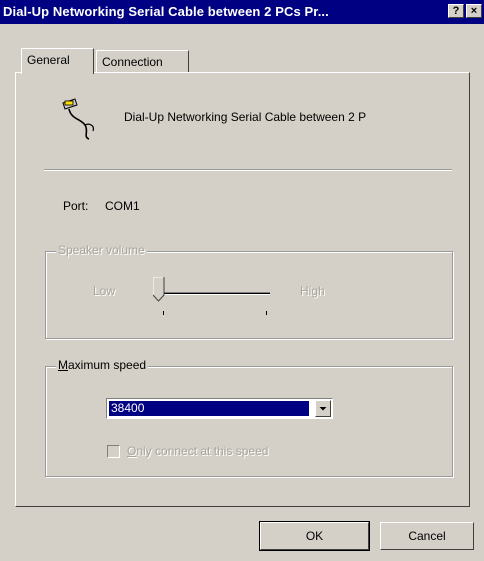 The height and width of the screenshot is (561, 484). I want to click on tab-general: General, so click(57, 61).